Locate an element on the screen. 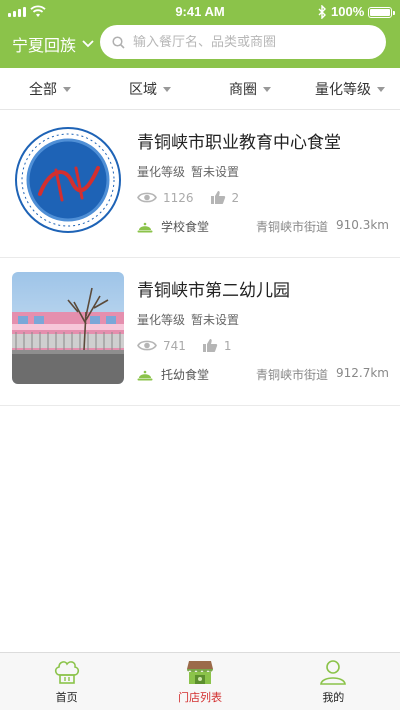 The image size is (400, 710). canteen-type: 学校食堂 is located at coordinates (173, 226).